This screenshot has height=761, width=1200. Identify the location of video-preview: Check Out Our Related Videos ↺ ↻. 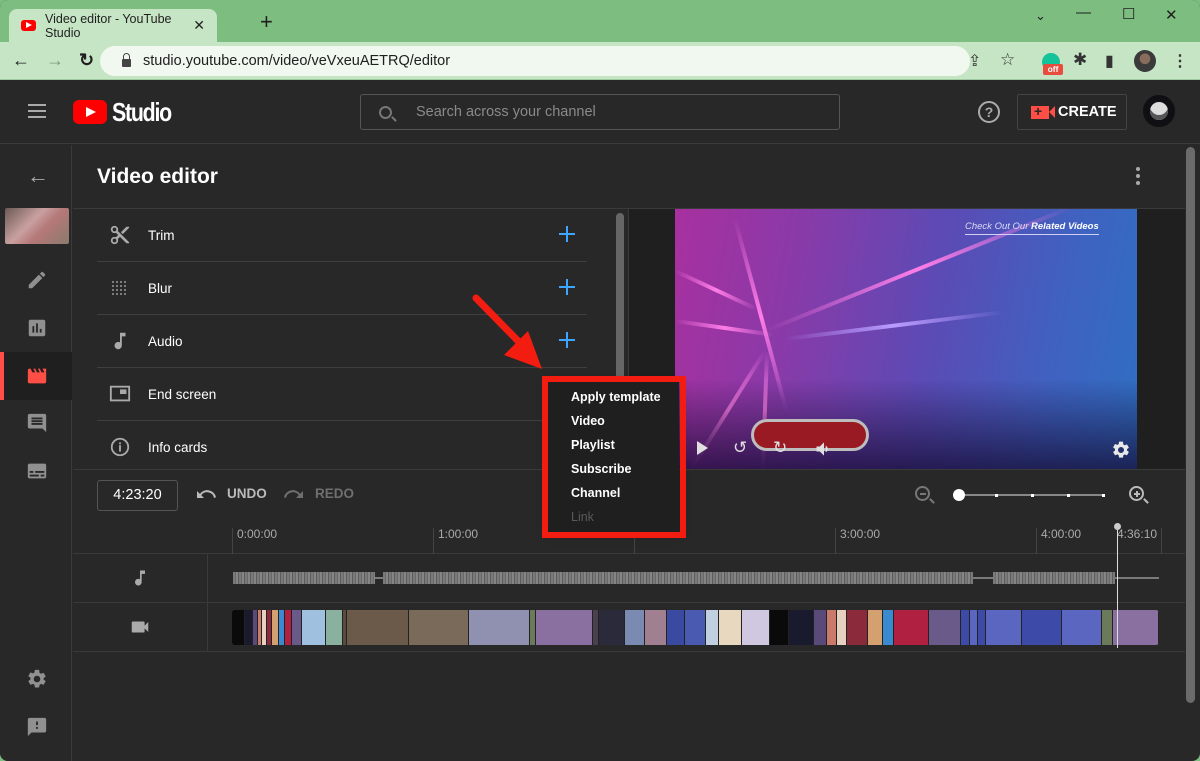
(906, 339).